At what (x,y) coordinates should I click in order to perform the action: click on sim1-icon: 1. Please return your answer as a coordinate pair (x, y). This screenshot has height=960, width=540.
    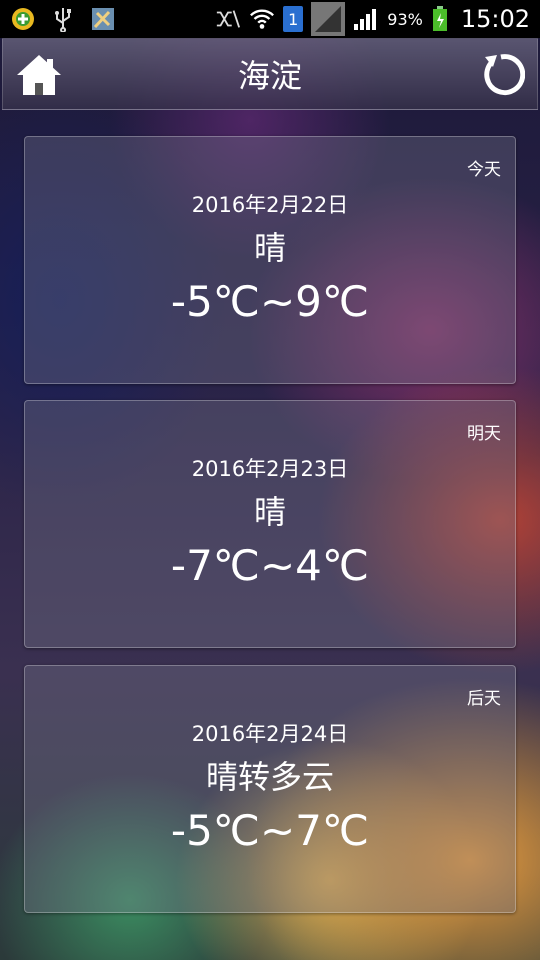
    Looking at the image, I should click on (293, 19).